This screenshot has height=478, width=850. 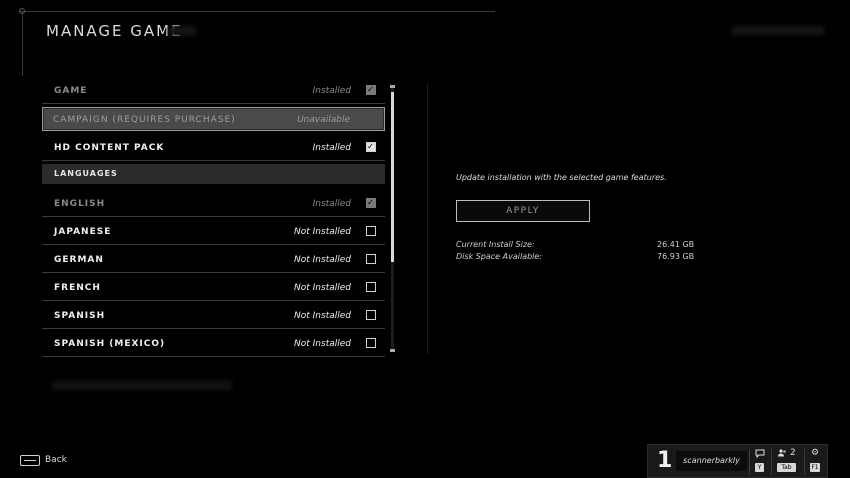 I want to click on friends-count: 2, so click(x=793, y=453).